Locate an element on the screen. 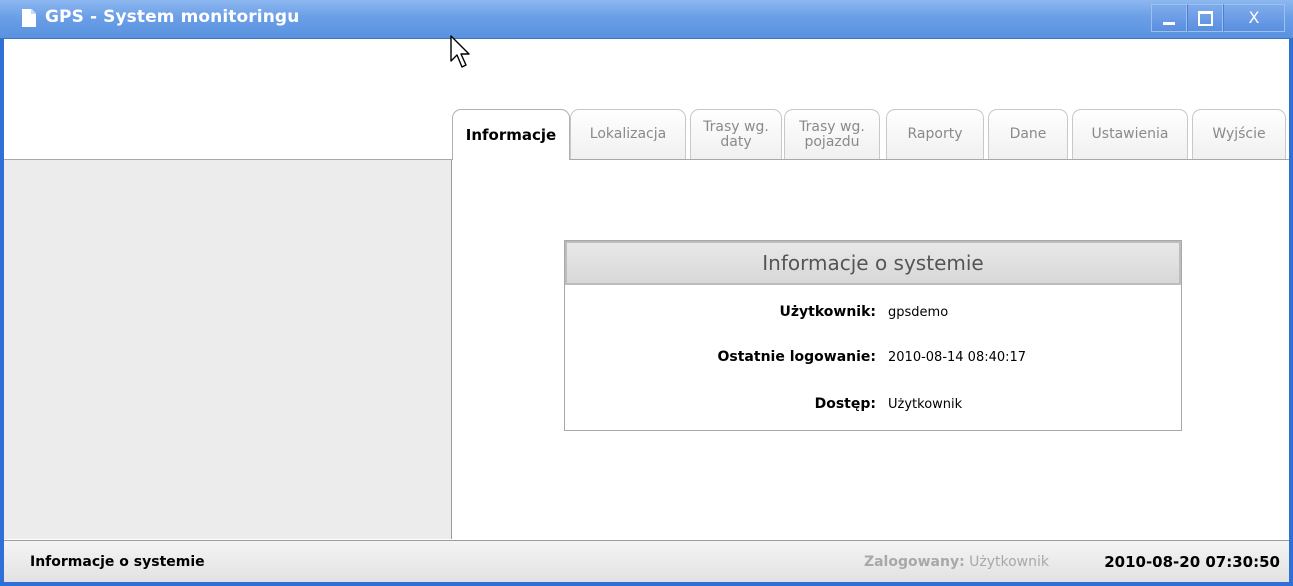 The image size is (1293, 586). maximize-button is located at coordinates (1205, 18).